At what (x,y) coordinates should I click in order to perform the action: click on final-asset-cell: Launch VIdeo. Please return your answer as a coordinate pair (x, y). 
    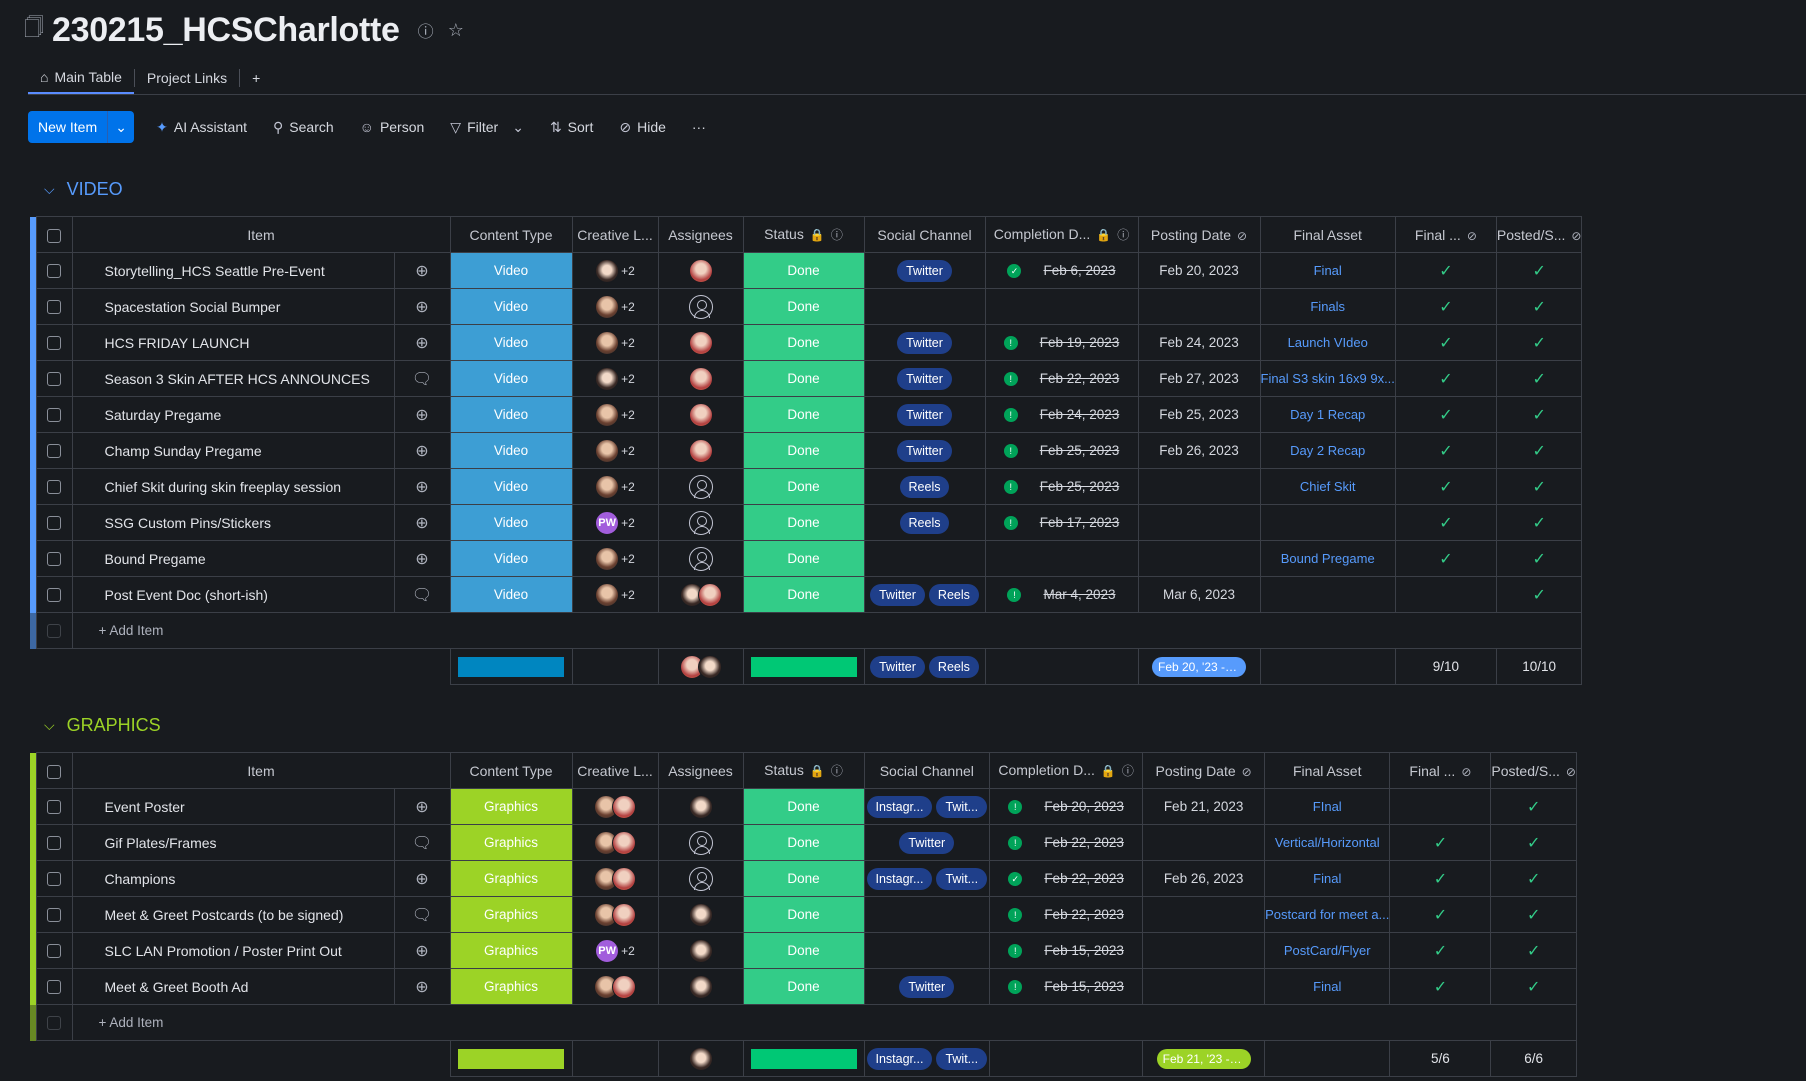
    Looking at the image, I should click on (1327, 342).